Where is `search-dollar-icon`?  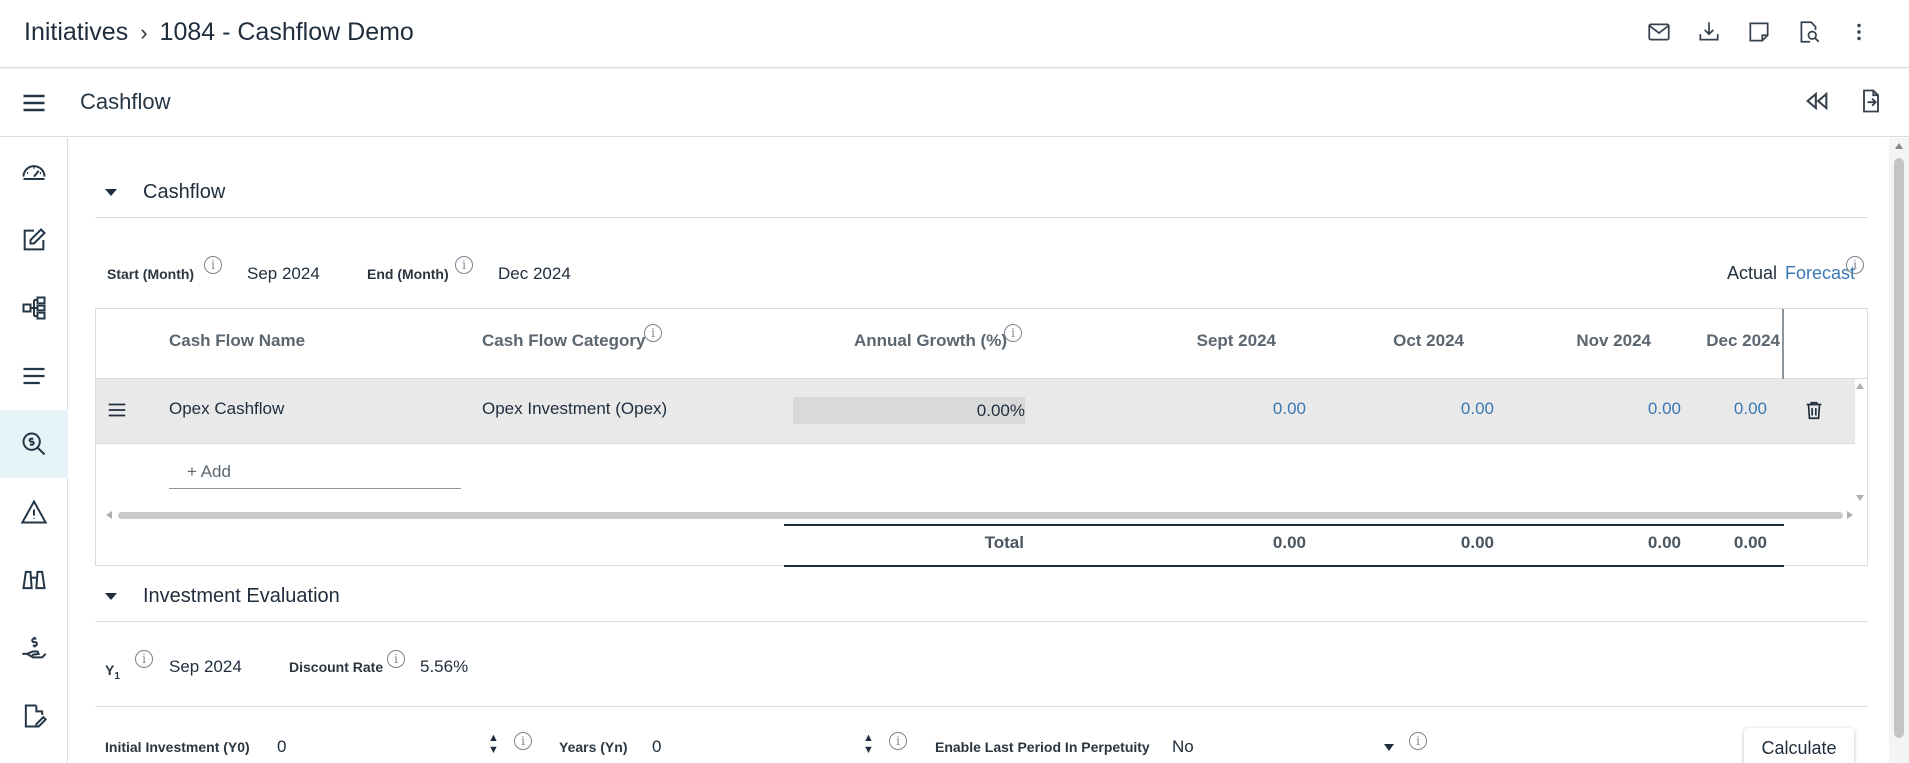
search-dollar-icon is located at coordinates (34, 444).